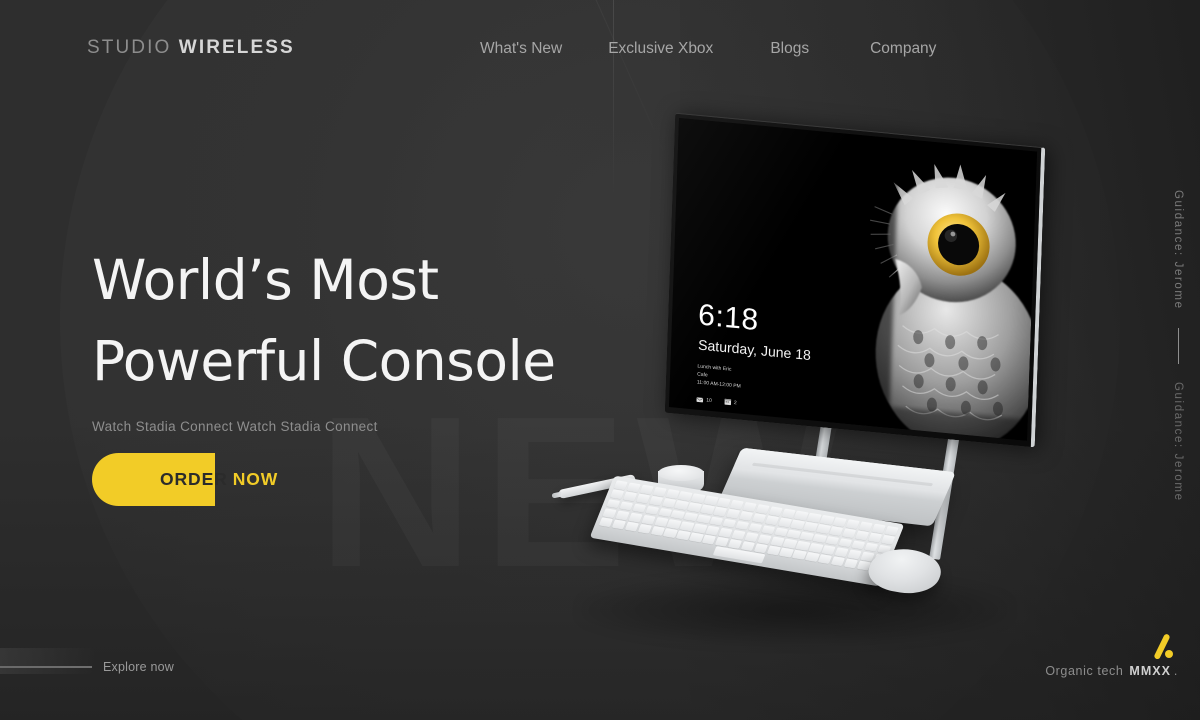  I want to click on cta-word-now: NOW, so click(255, 479).